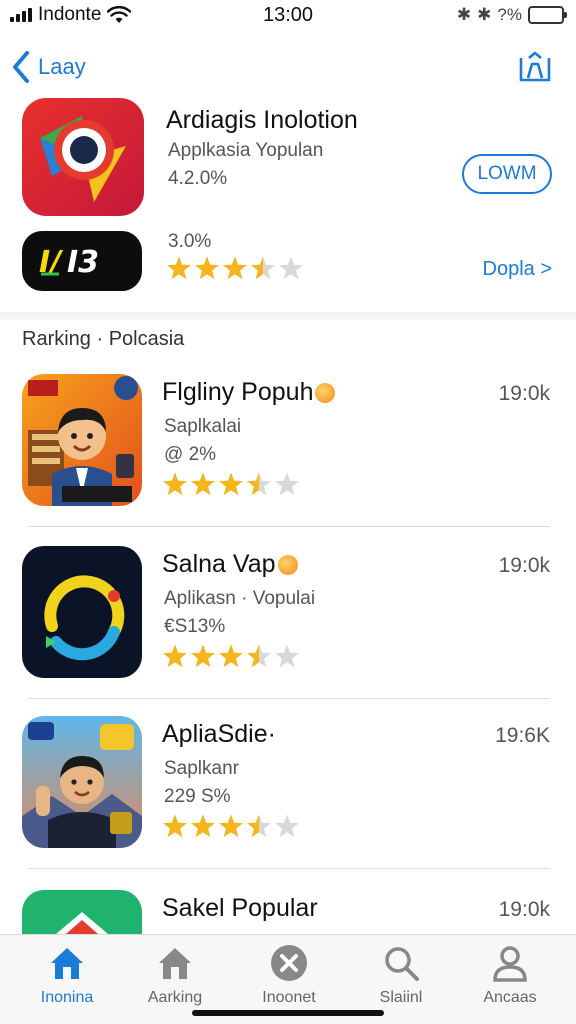 The width and height of the screenshot is (576, 1024). I want to click on featured-app-percent-2: 3.0%, so click(190, 241).